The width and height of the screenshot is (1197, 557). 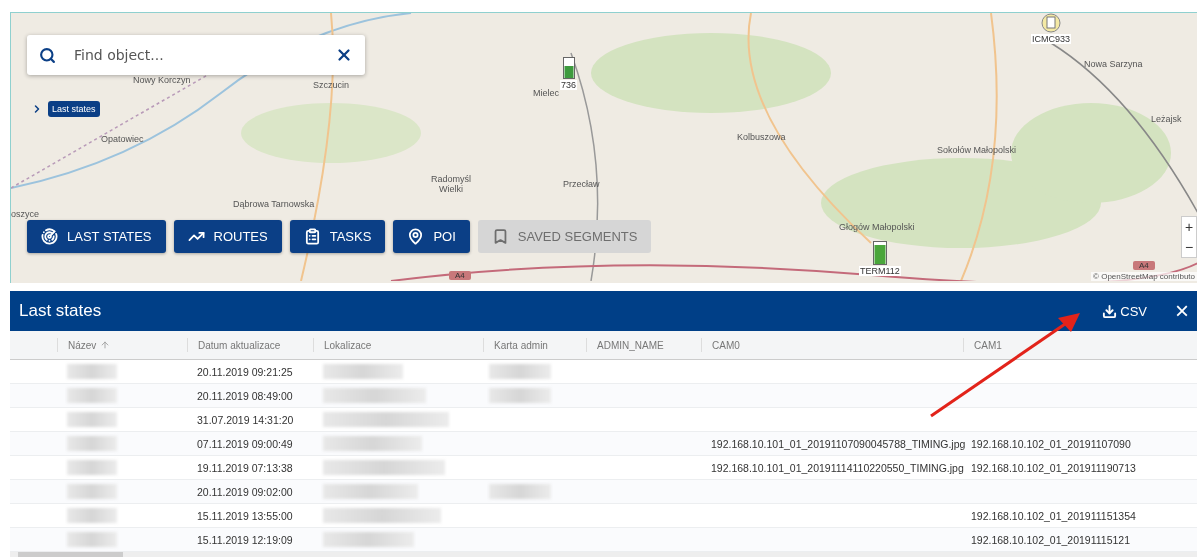 I want to click on place-label: Głogów Małopolski, so click(x=877, y=228).